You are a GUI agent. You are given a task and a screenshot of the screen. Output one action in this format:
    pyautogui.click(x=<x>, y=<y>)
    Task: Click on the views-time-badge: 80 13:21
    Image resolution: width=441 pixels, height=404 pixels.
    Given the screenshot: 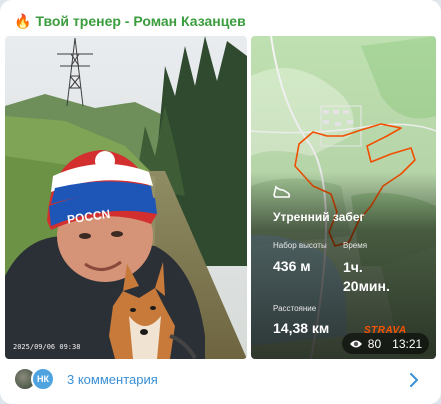 What is the action you would take?
    pyautogui.click(x=385, y=343)
    